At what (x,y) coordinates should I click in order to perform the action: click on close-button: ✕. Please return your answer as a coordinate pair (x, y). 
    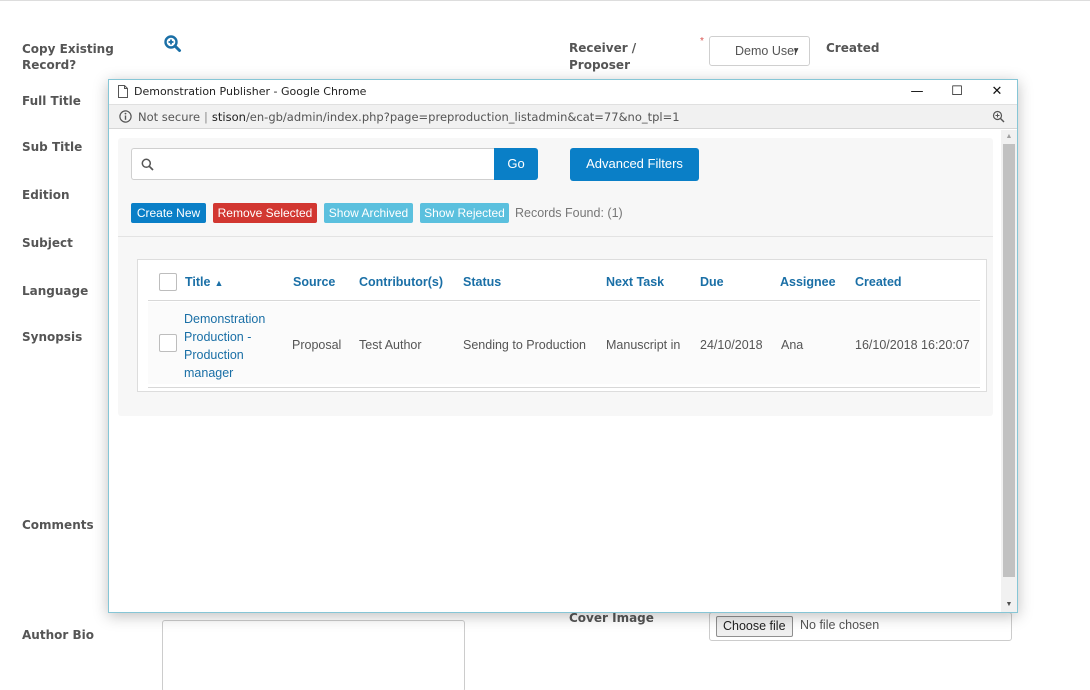
    Looking at the image, I should click on (997, 92).